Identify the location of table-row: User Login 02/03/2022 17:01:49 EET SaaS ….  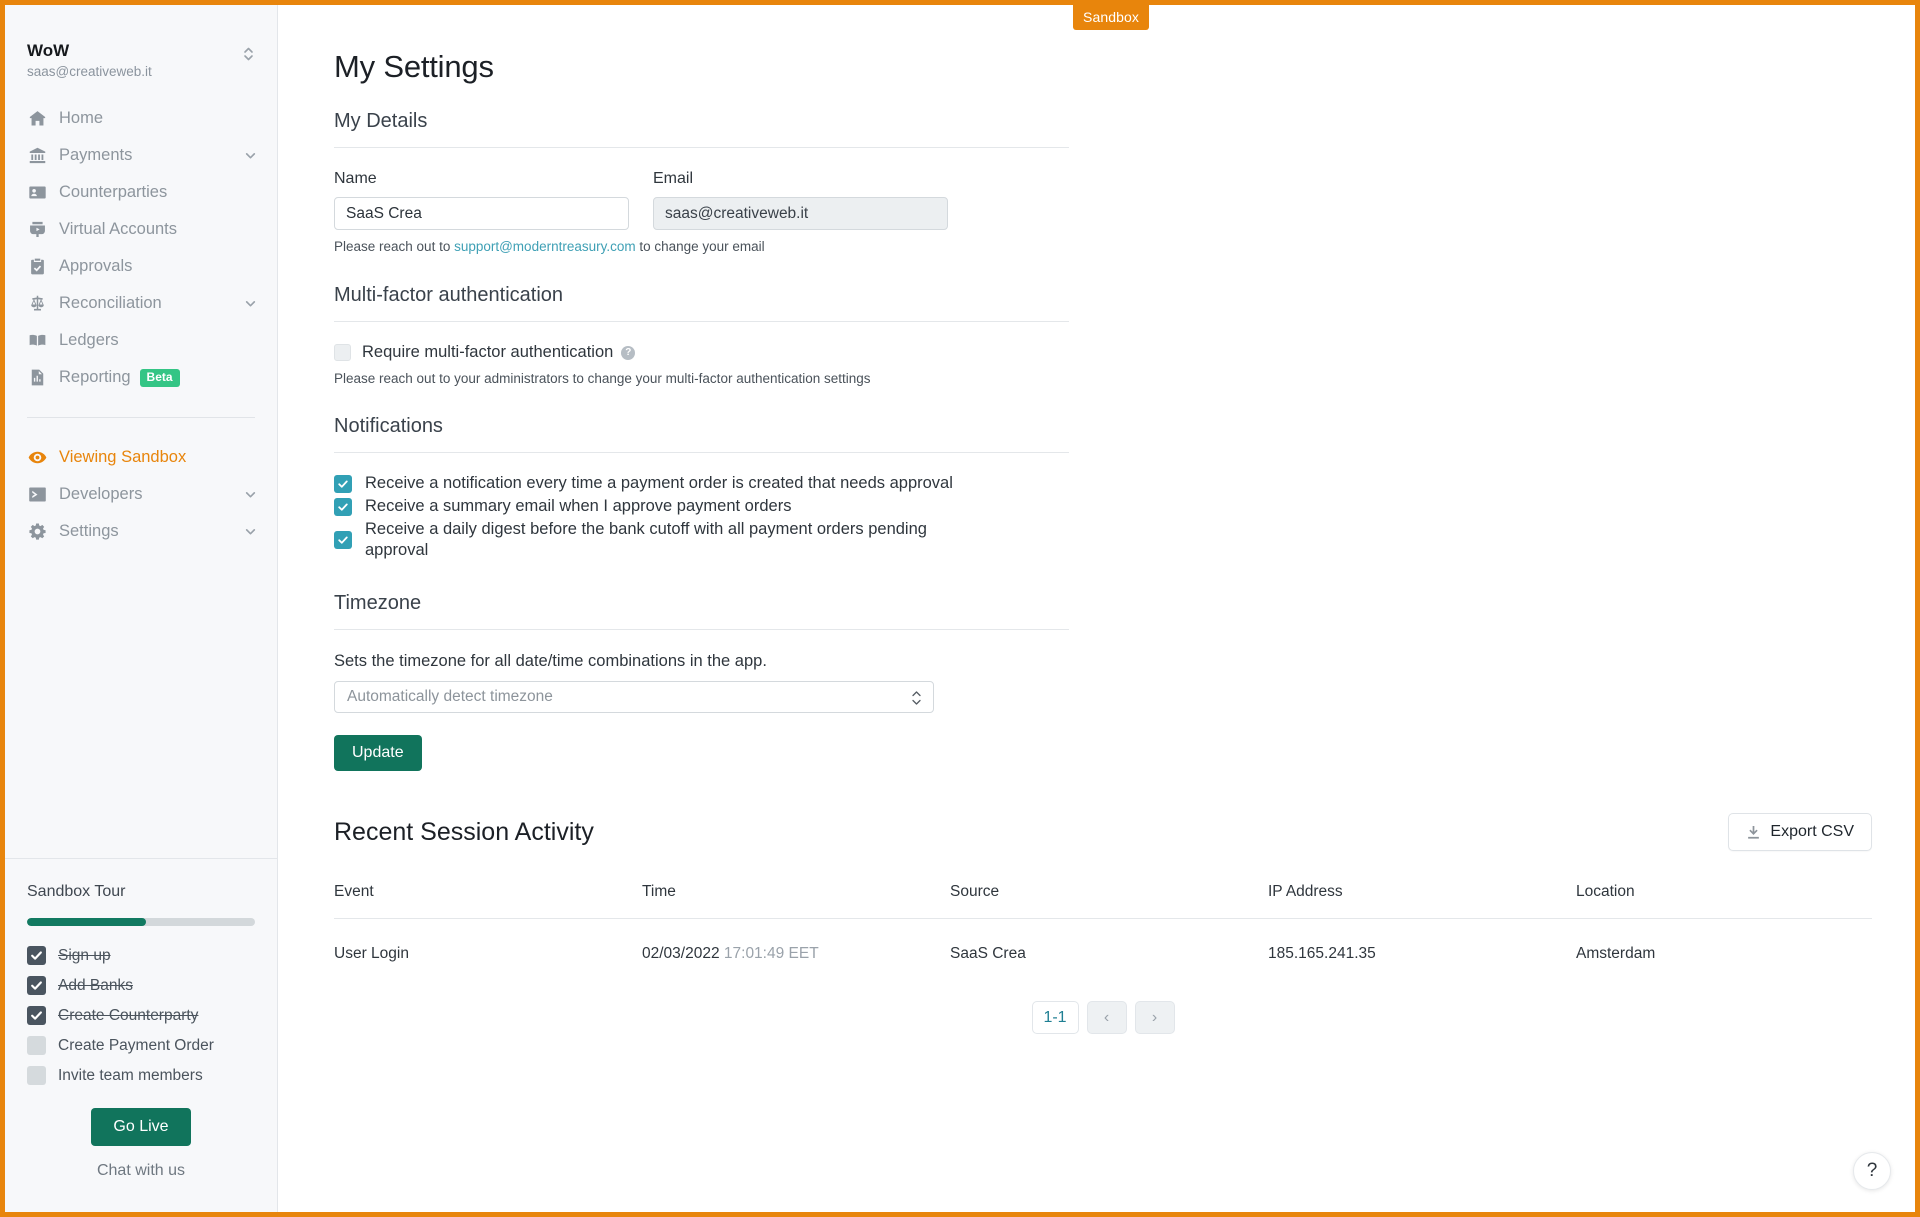
(1103, 941).